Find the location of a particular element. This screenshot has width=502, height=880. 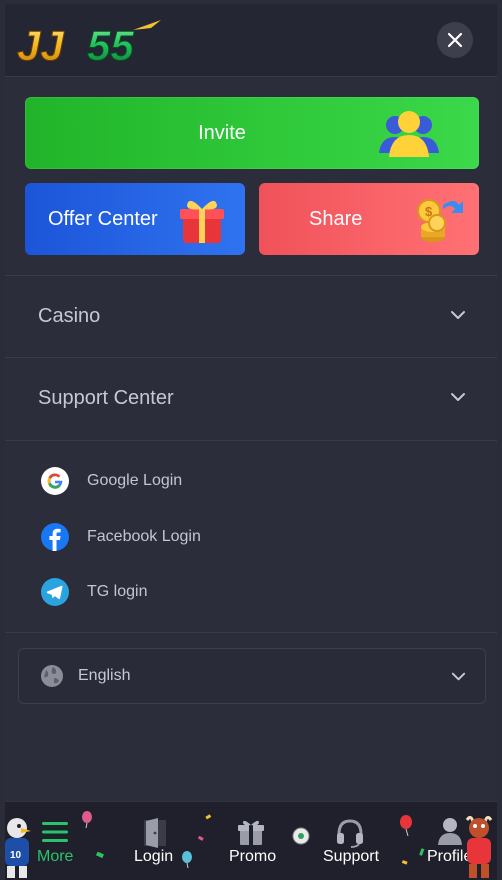

support-center-label: Support Center is located at coordinates (106, 397).